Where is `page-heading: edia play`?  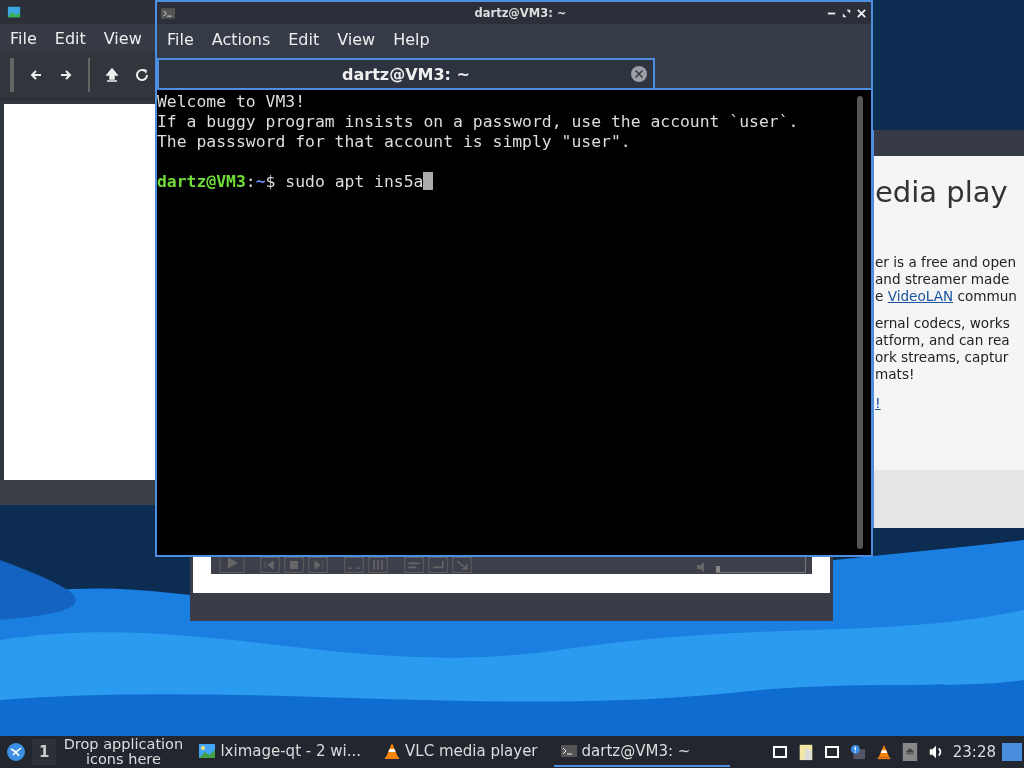
page-heading: edia play is located at coordinates (942, 192).